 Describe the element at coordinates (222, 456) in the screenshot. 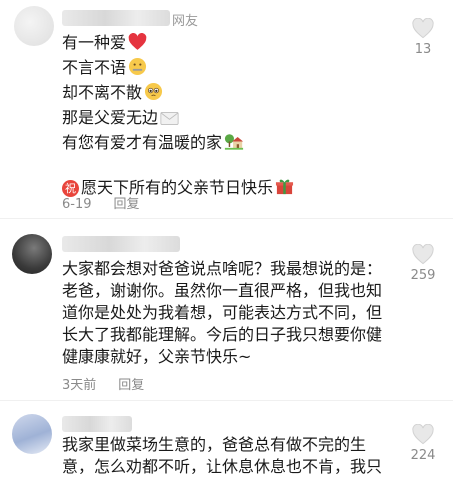

I see `comment-text: 我家里做菜场生意的，爸爸总有做不完的生 意，怎么劝都不听，让休息休息也不肯，我只` at that location.